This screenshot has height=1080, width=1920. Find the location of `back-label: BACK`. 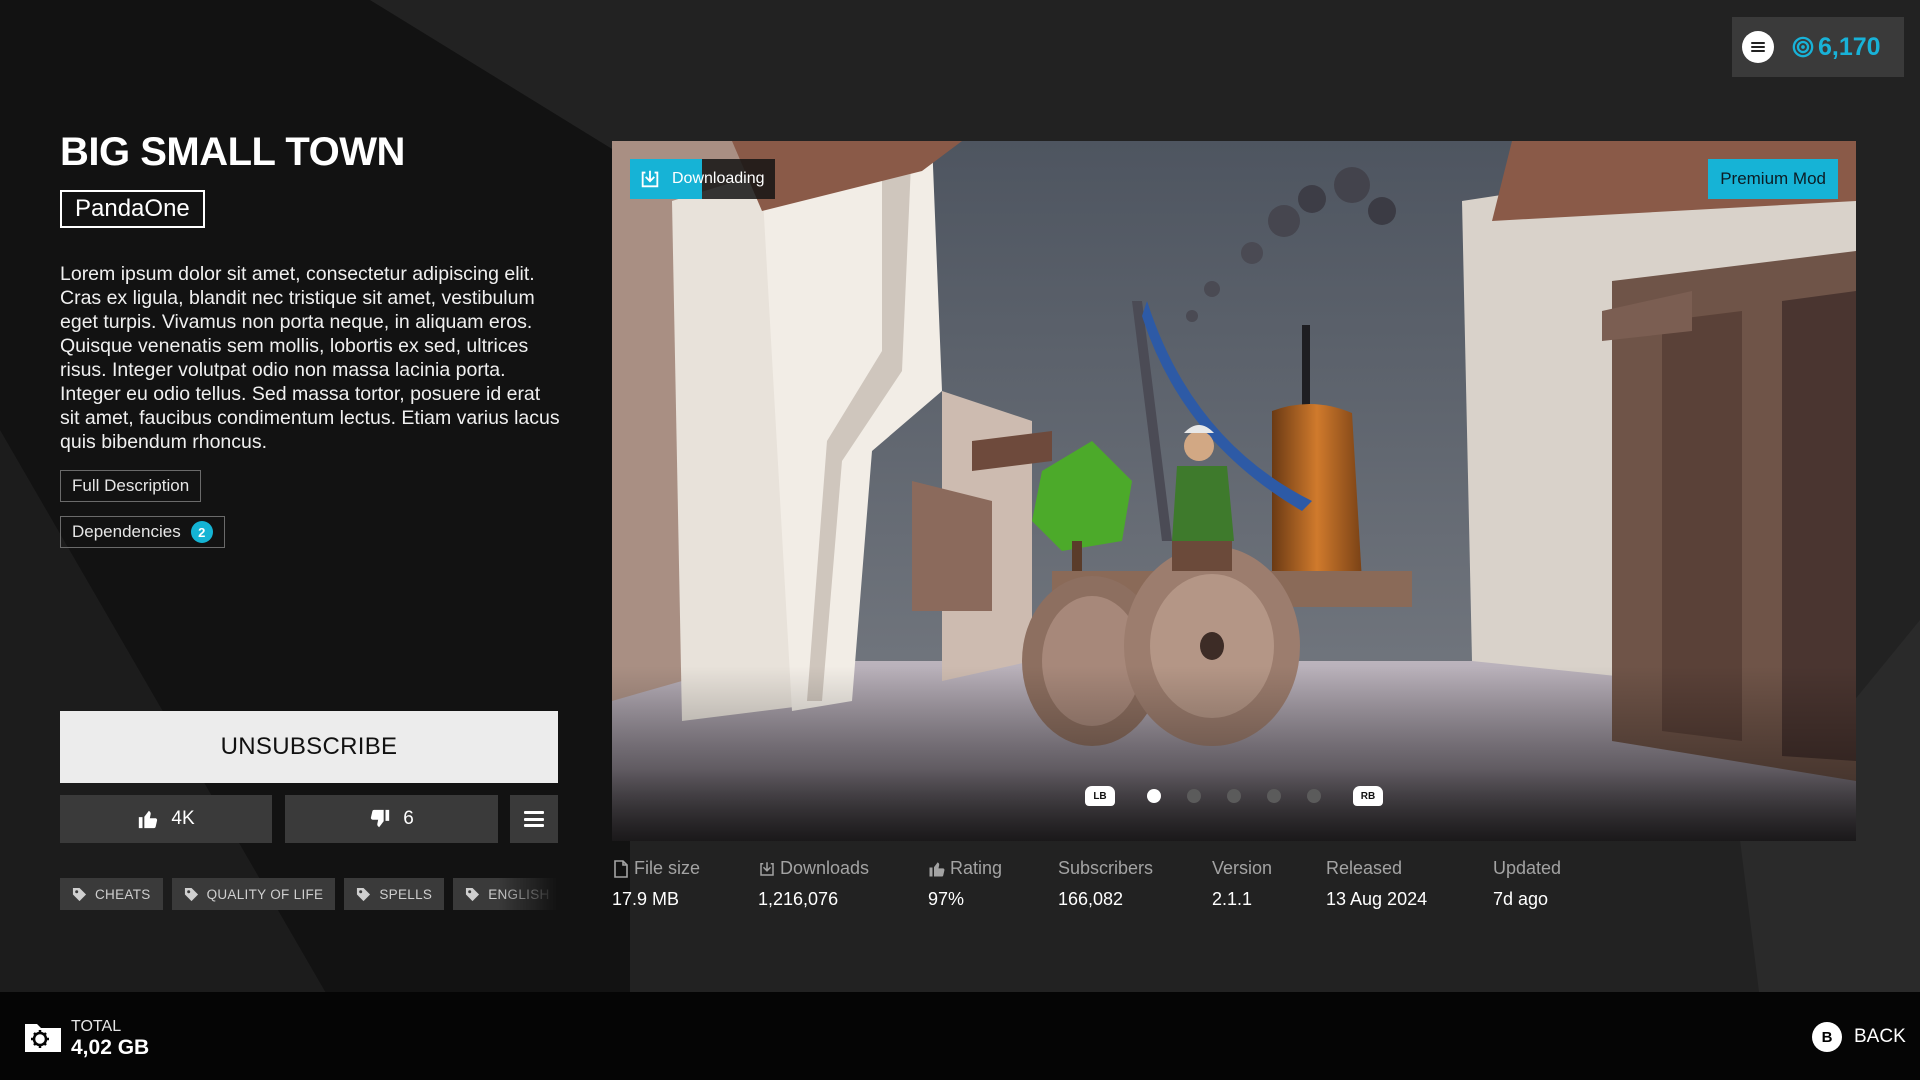

back-label: BACK is located at coordinates (1880, 1036).